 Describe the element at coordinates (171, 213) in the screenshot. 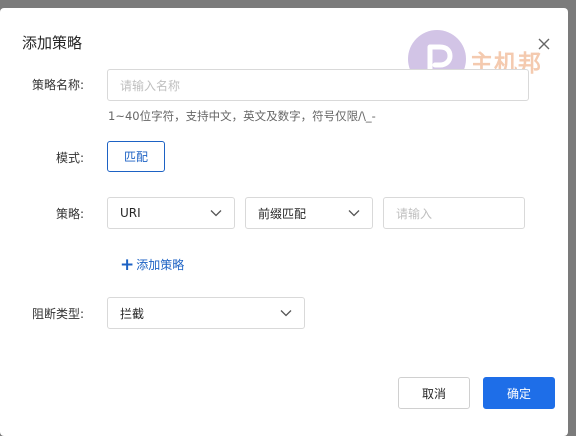

I see `policy-field-select: URI` at that location.